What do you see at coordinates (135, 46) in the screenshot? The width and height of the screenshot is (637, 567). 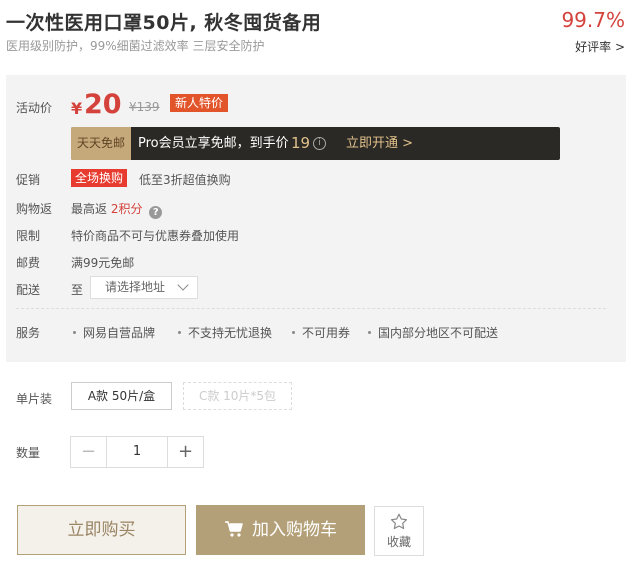 I see `product-subtitle: 医用级别防护，99%细菌过滤效率 三层安全防护` at bounding box center [135, 46].